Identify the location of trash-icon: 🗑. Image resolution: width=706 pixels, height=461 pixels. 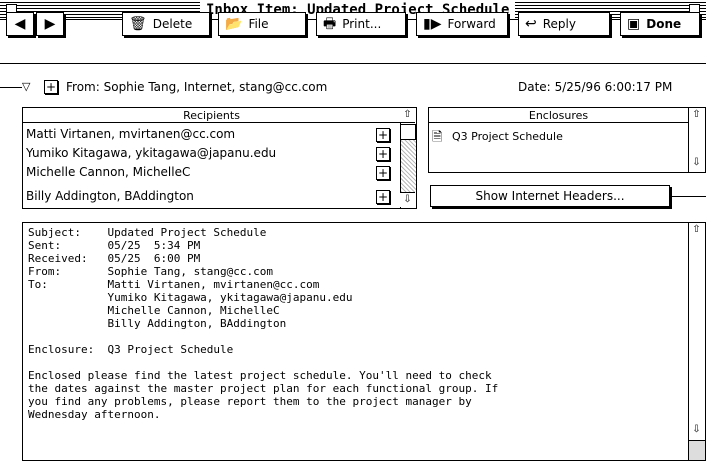
(138, 24).